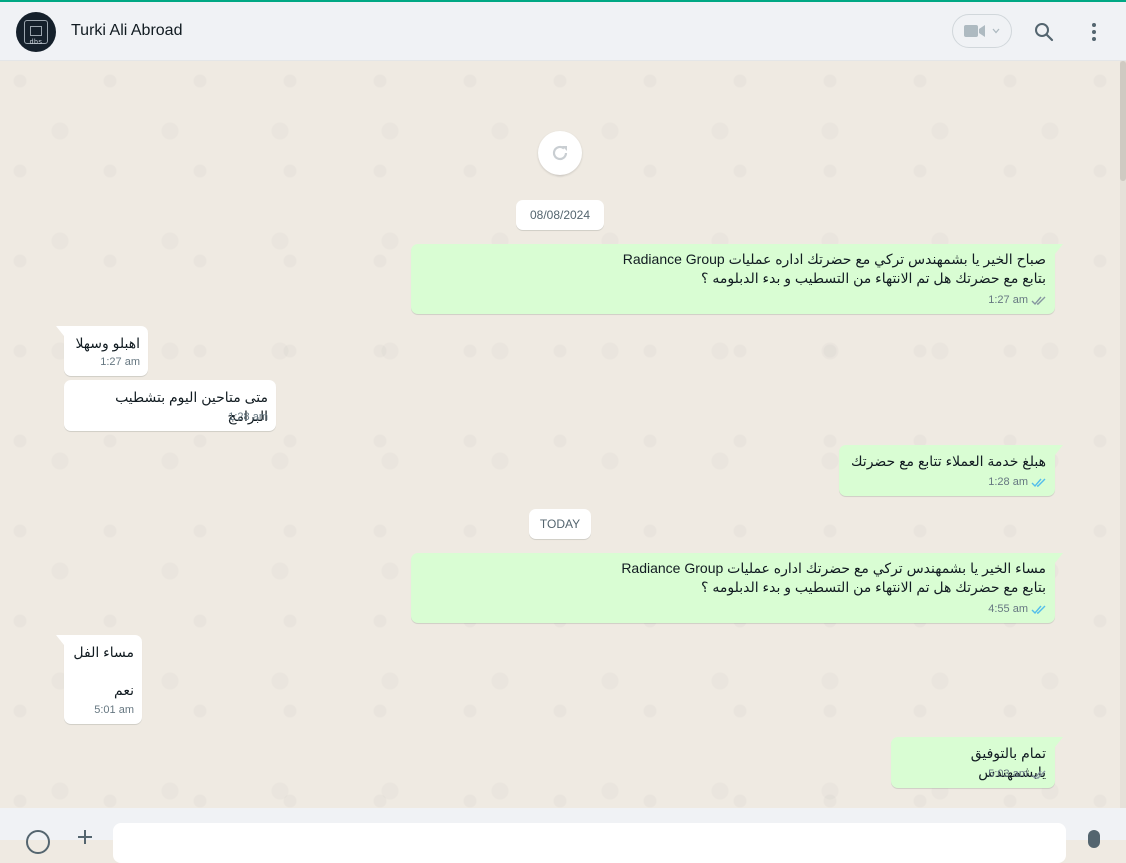 The image size is (1126, 863). What do you see at coordinates (1008, 609) in the screenshot?
I see `message-time: 4:55 am` at bounding box center [1008, 609].